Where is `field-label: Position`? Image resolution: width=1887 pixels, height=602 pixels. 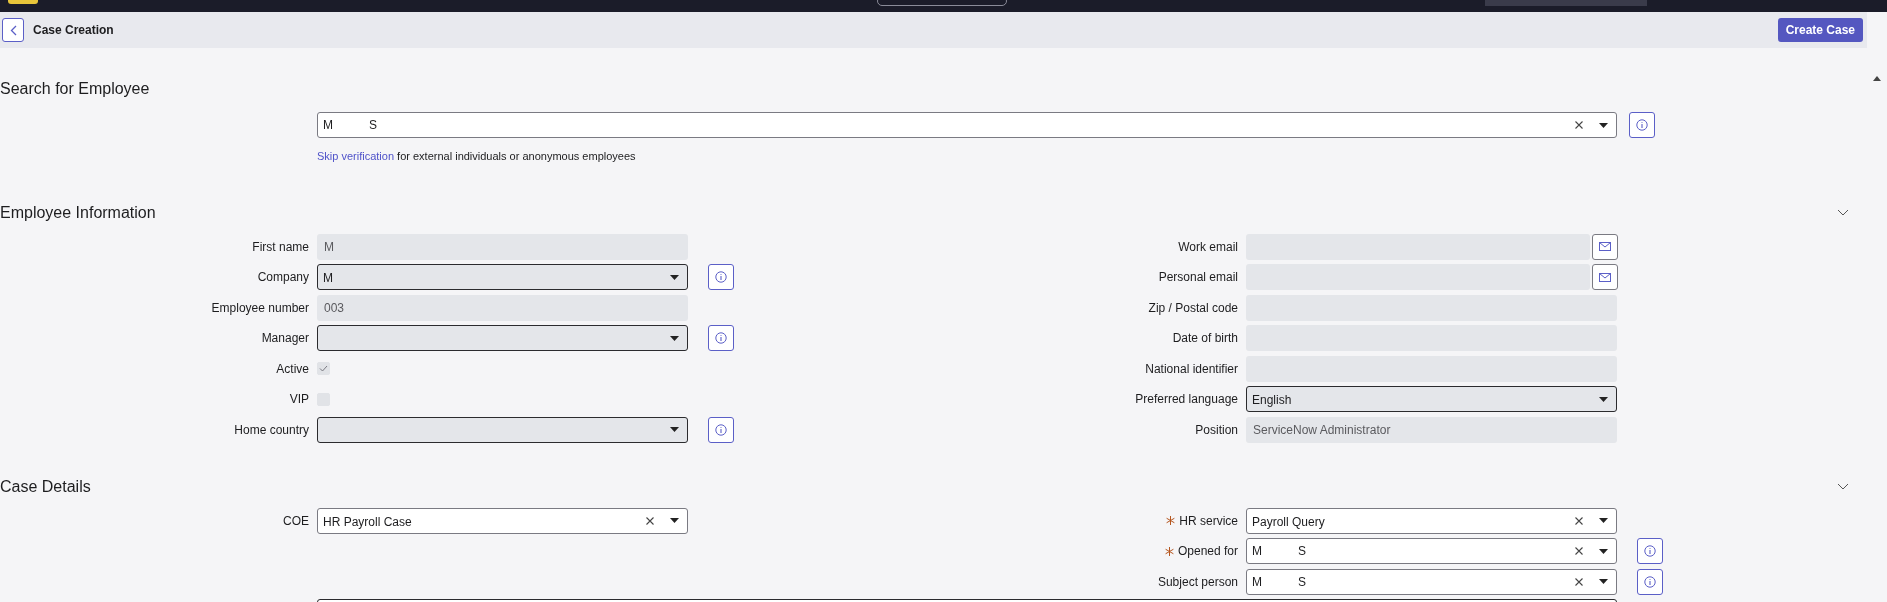
field-label: Position is located at coordinates (1216, 430).